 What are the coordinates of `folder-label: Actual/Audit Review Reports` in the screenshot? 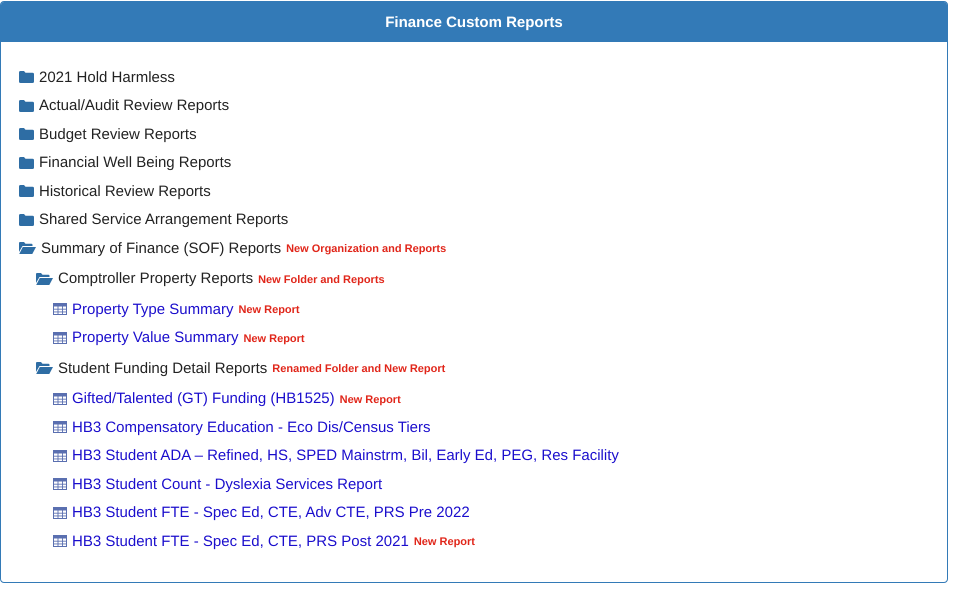 It's located at (134, 105).